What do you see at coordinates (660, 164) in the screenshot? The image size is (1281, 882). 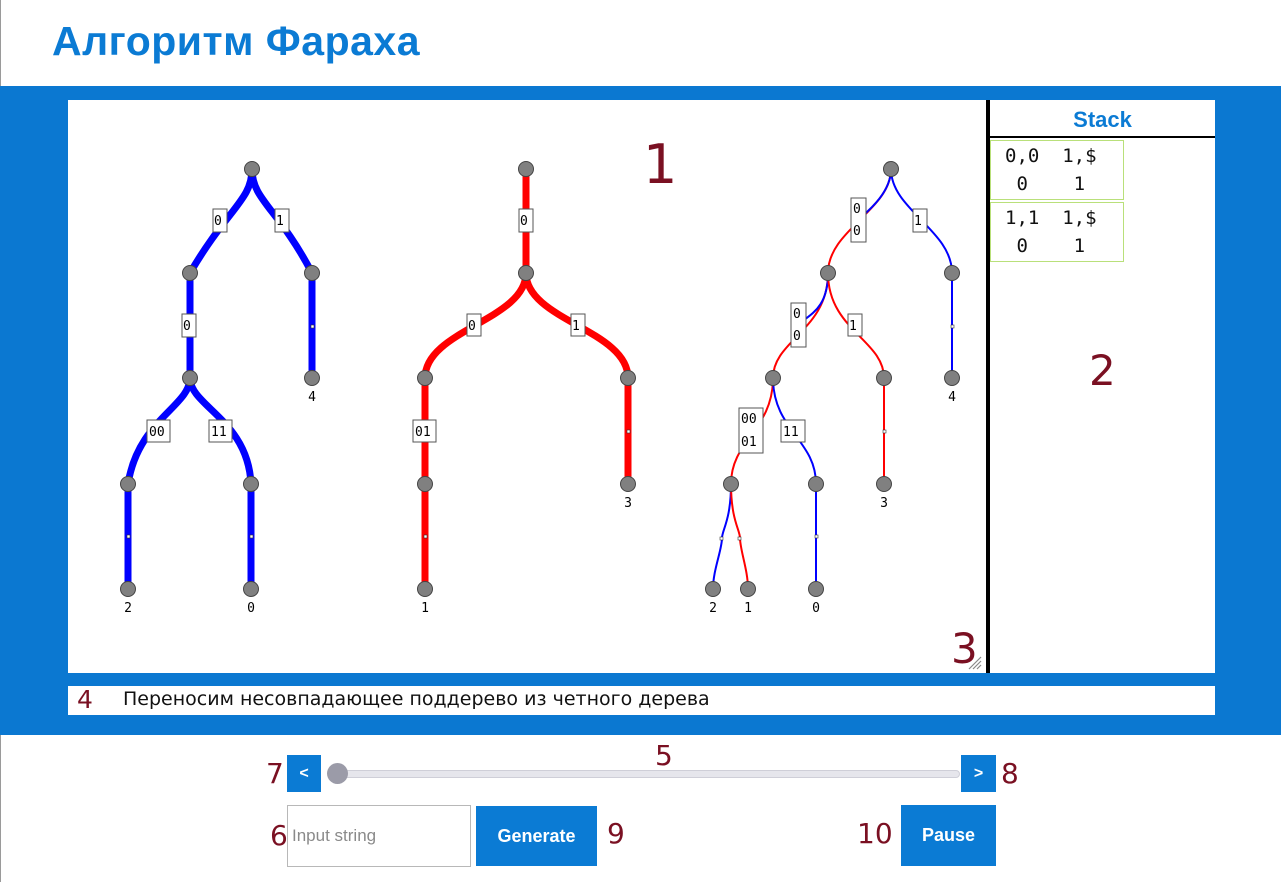 I see `marker-1: 1` at bounding box center [660, 164].